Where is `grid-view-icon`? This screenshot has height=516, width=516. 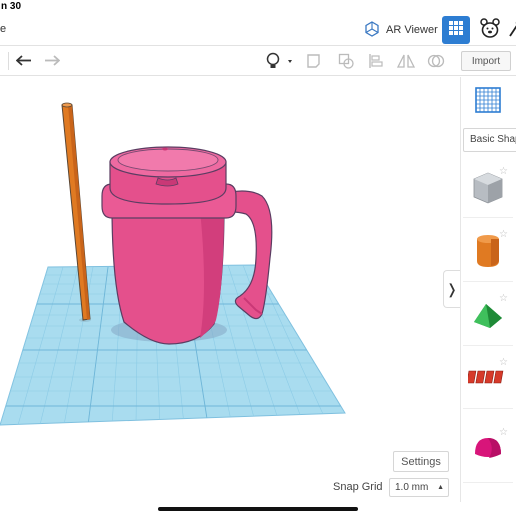 grid-view-icon is located at coordinates (456, 30).